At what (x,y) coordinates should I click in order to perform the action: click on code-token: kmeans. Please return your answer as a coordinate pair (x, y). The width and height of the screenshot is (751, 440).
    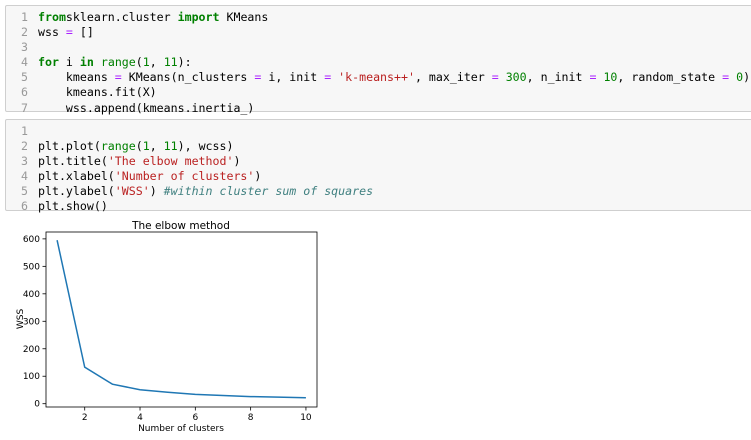
    Looking at the image, I should click on (76, 77).